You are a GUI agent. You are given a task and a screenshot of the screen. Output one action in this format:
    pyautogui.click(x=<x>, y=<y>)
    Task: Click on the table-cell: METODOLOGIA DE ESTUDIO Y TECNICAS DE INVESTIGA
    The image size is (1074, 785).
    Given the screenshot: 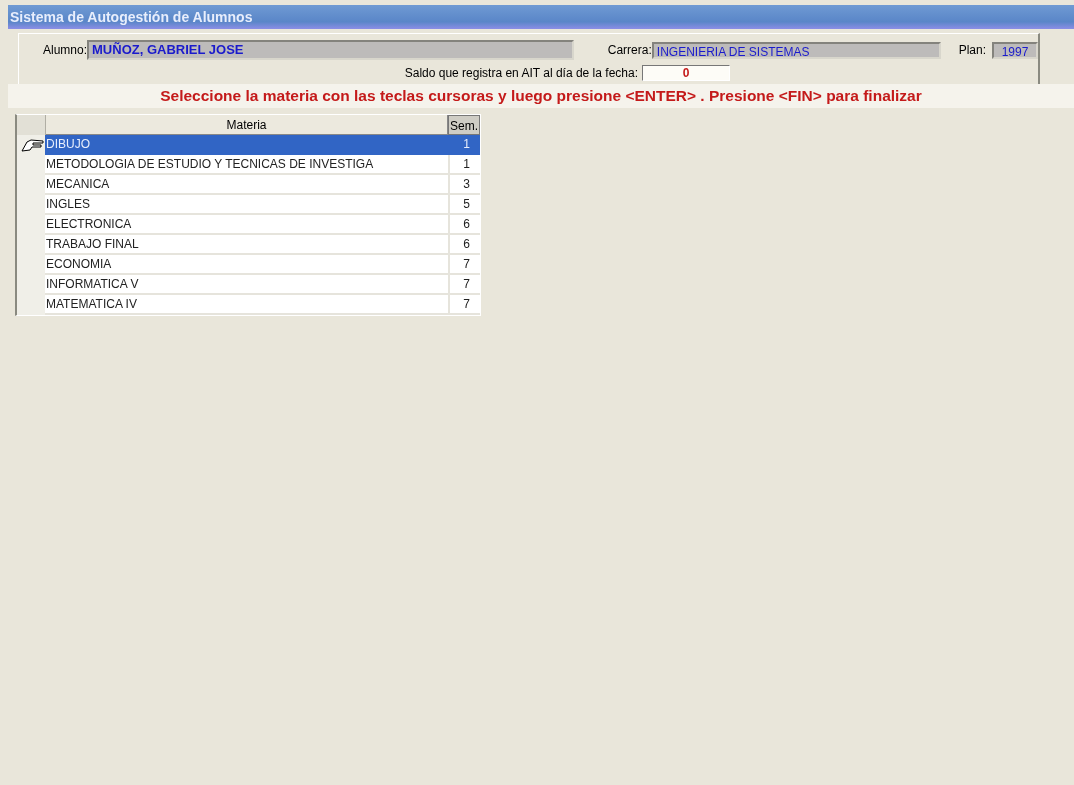 What is the action you would take?
    pyautogui.click(x=246, y=165)
    